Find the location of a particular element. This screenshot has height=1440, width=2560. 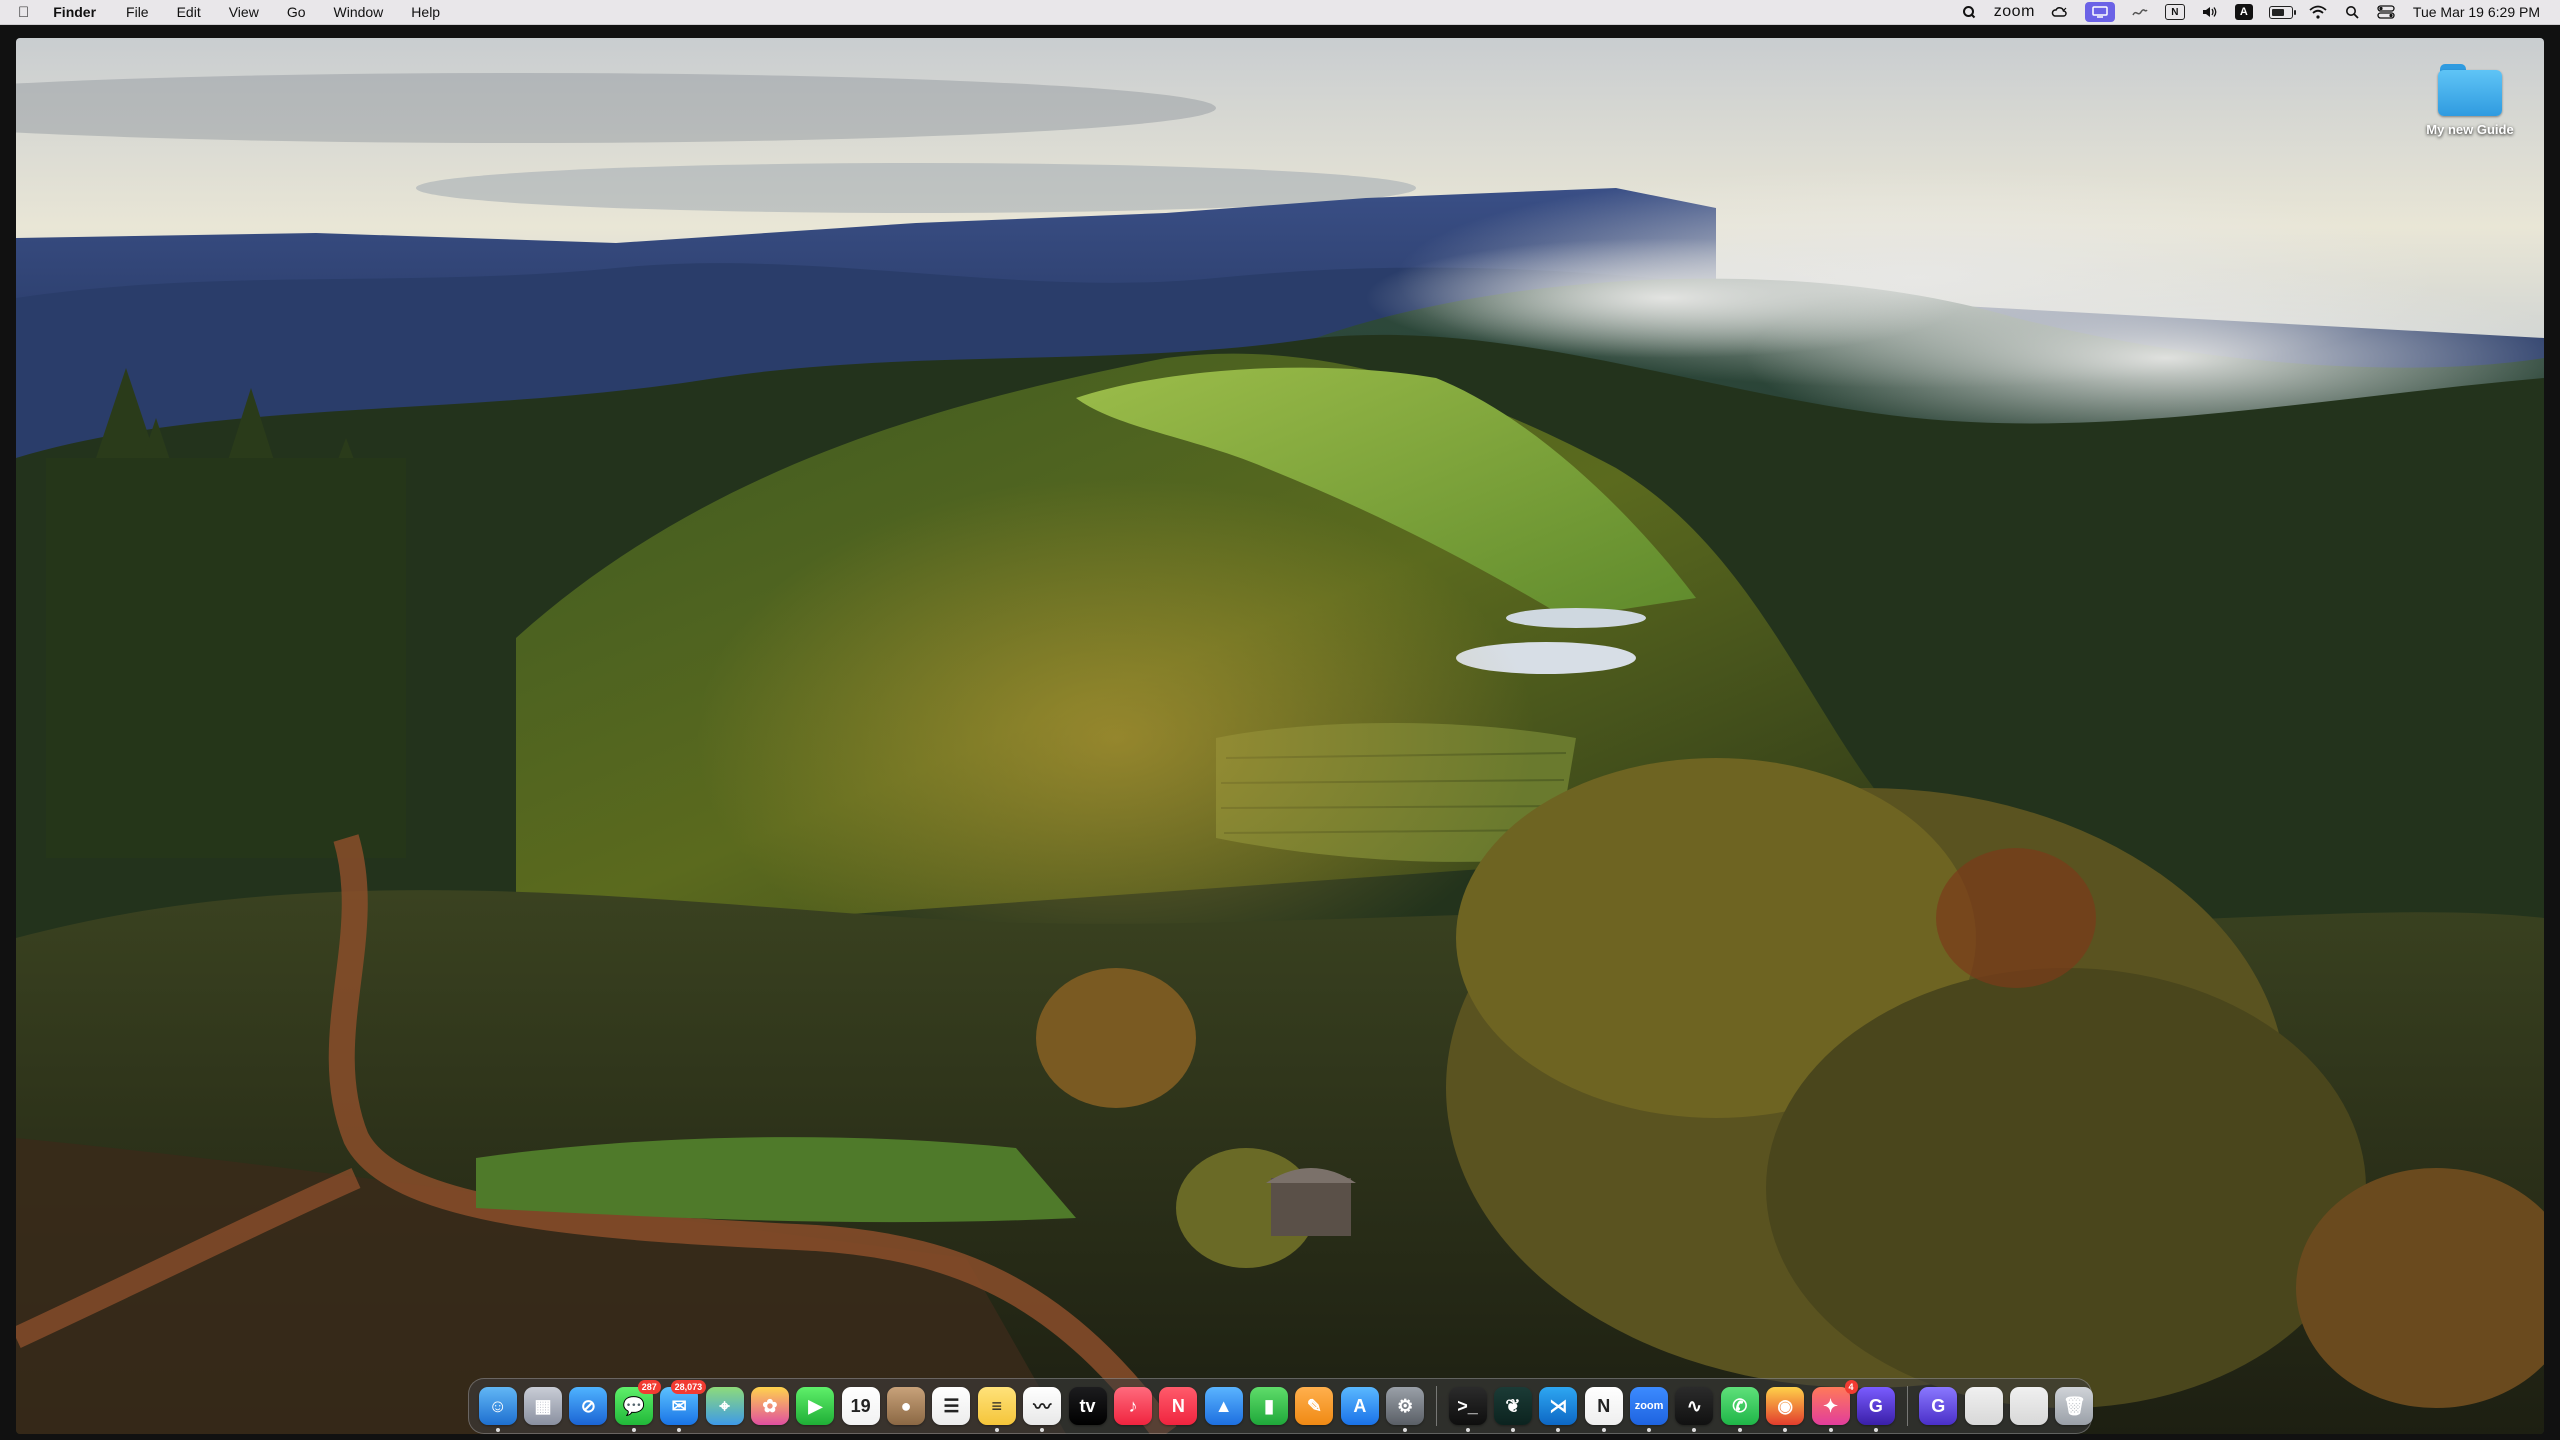

dock-icon-glyph: ❦ is located at coordinates (1513, 1405).